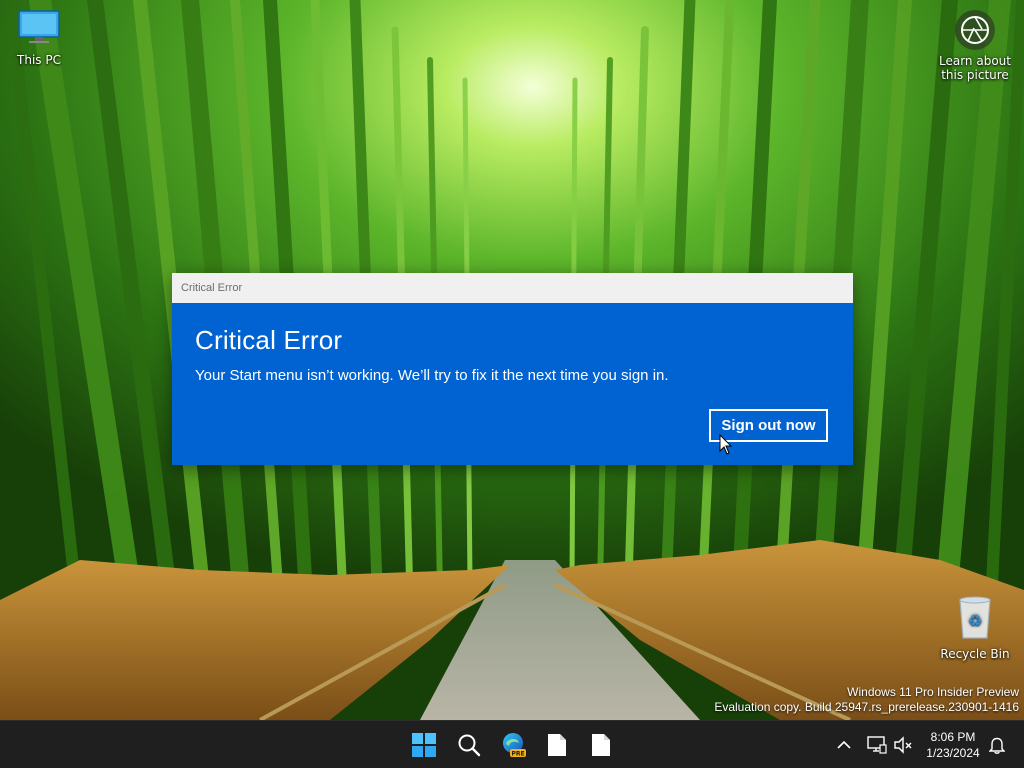  I want to click on network-icon, so click(877, 745).